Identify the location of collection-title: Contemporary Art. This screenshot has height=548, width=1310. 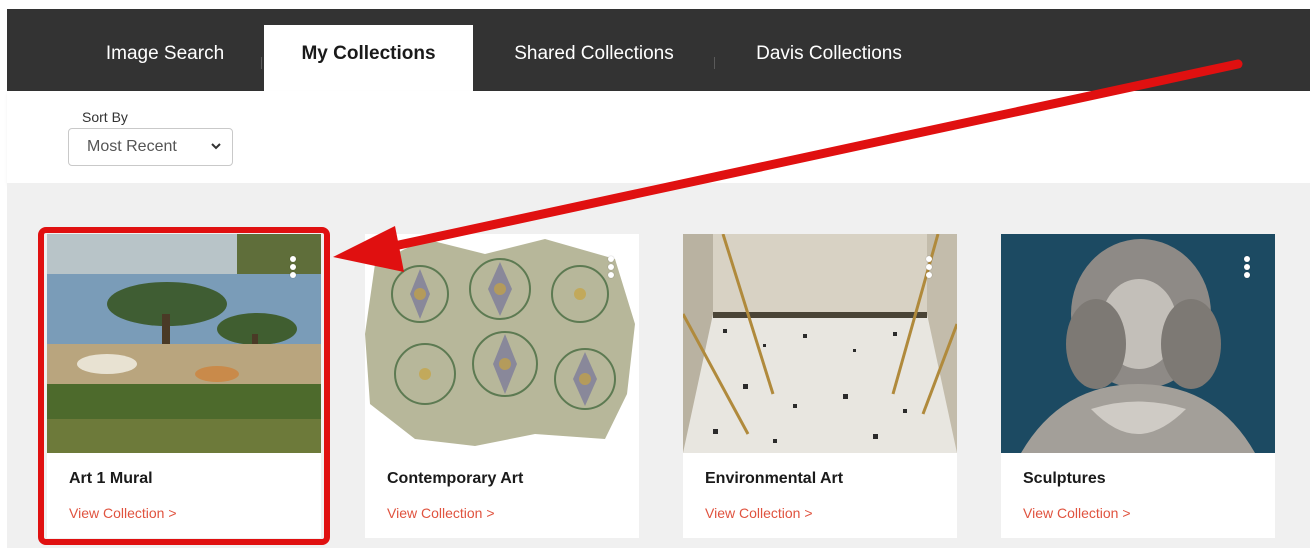
(455, 478).